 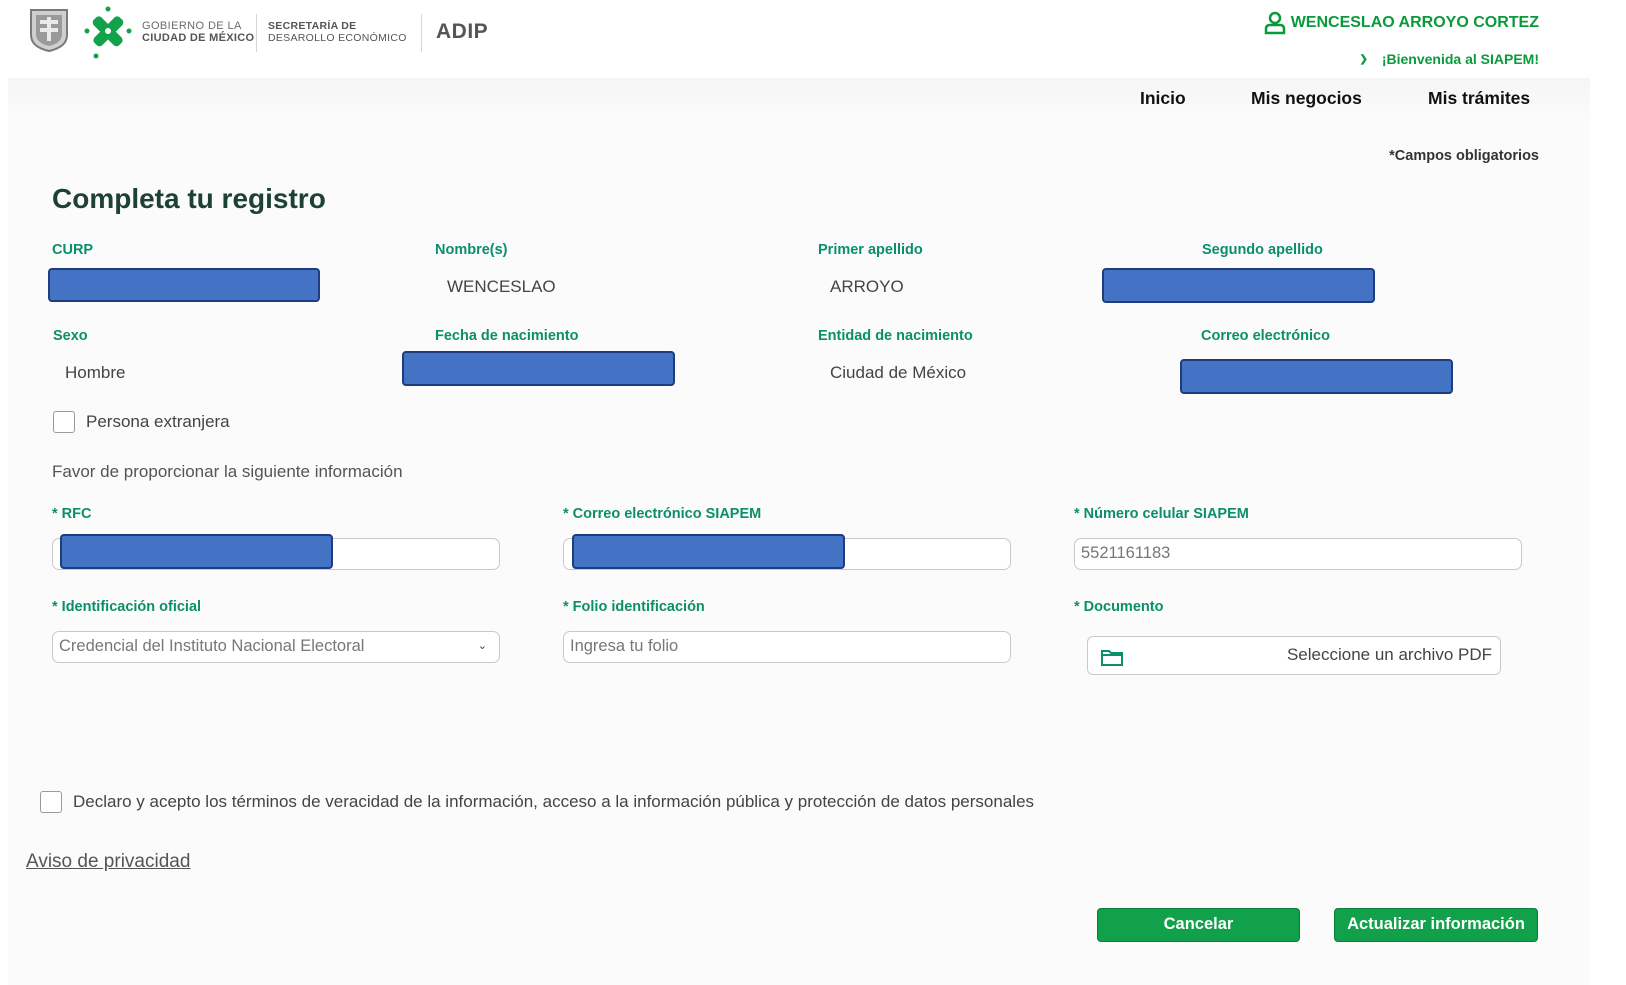 I want to click on sexo-label: Sexo, so click(x=70, y=336).